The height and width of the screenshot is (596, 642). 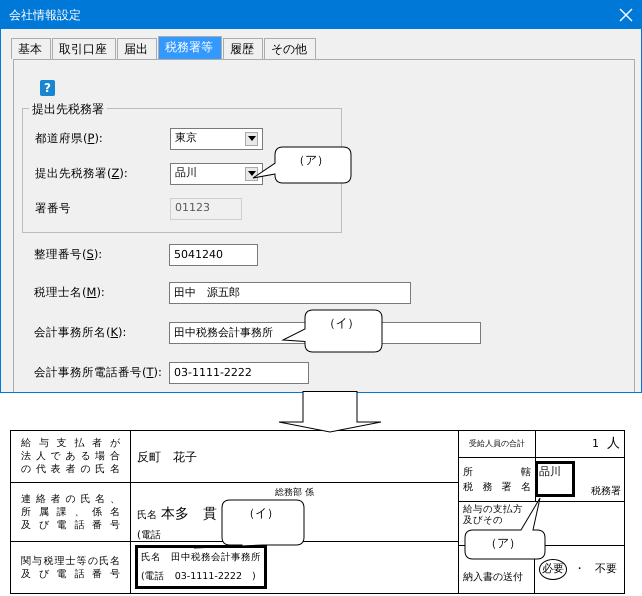 What do you see at coordinates (606, 491) in the screenshot?
I see `unit-text: 税務署` at bounding box center [606, 491].